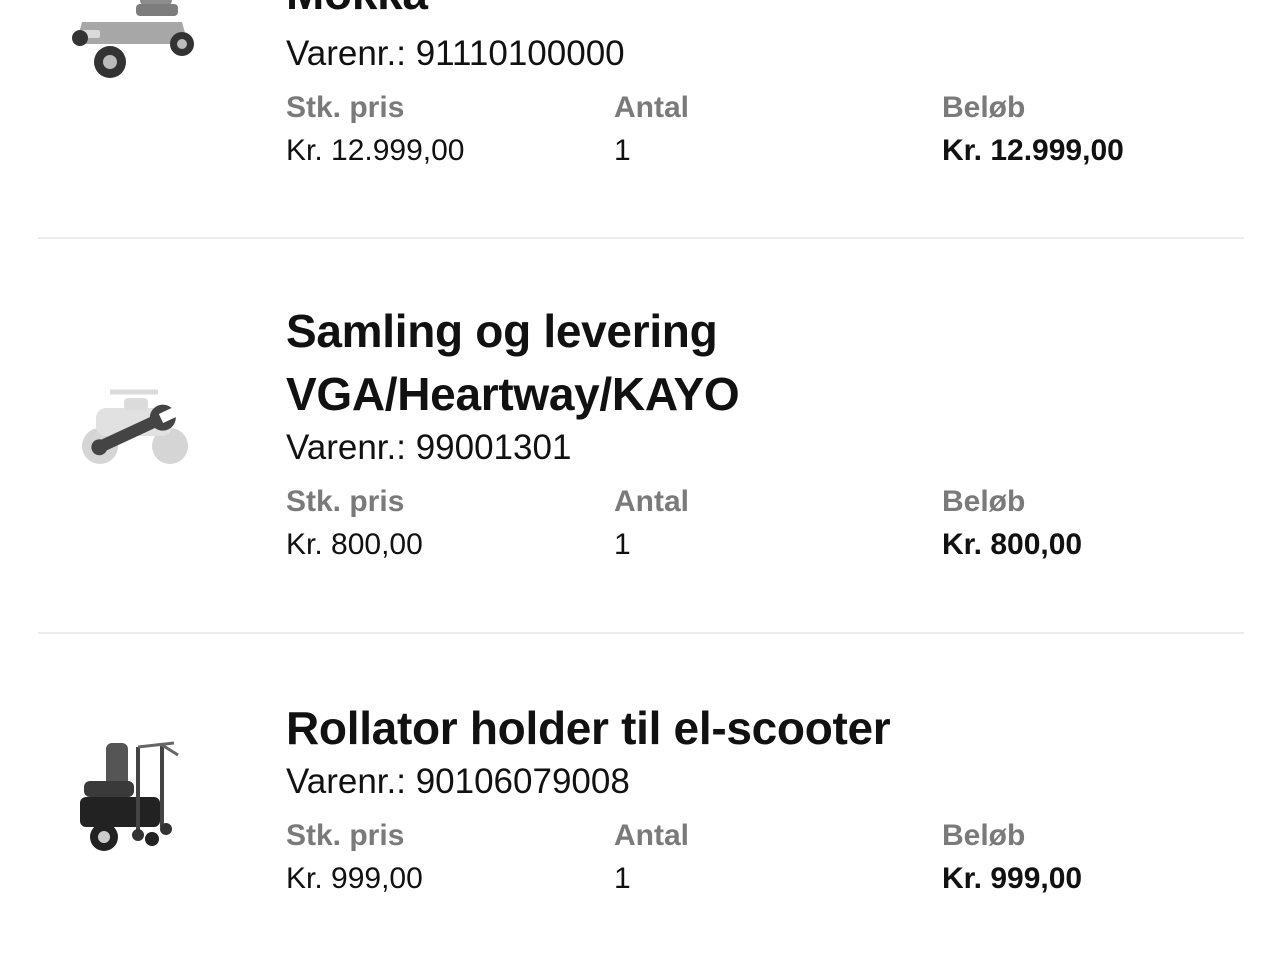 This screenshot has height=960, width=1280. Describe the element at coordinates (375, 150) in the screenshot. I see `unit-price-value: Kr. 12.999,00` at that location.